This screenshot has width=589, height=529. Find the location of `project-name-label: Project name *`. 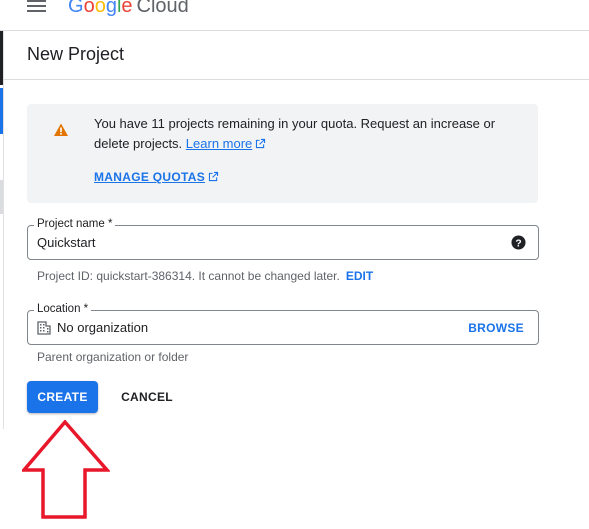

project-name-label: Project name * is located at coordinates (75, 224).